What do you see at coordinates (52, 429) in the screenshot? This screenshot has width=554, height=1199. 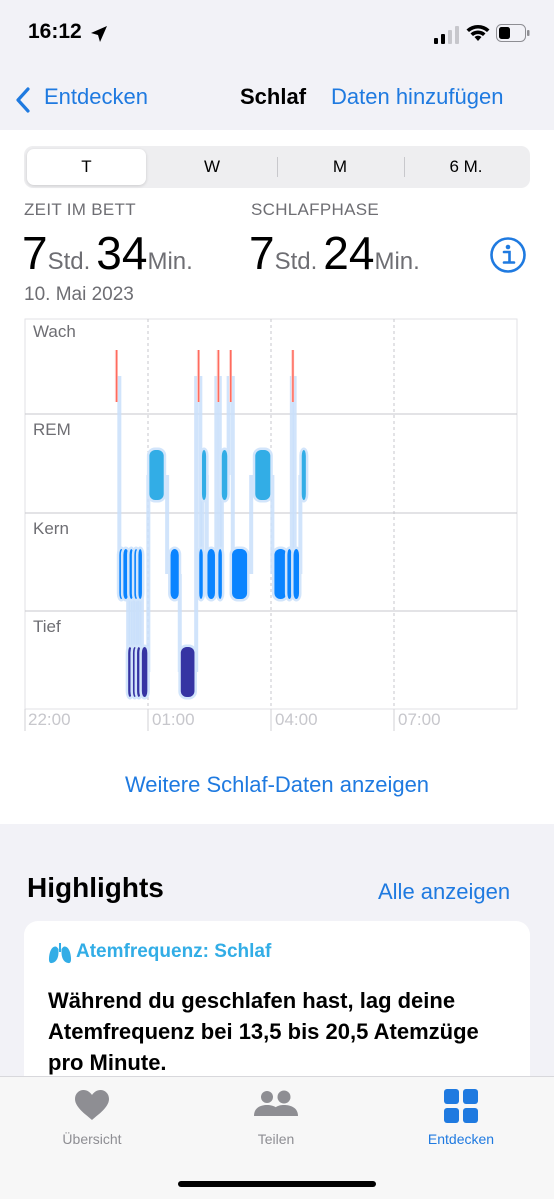 I see `stage-label-rem: REM` at bounding box center [52, 429].